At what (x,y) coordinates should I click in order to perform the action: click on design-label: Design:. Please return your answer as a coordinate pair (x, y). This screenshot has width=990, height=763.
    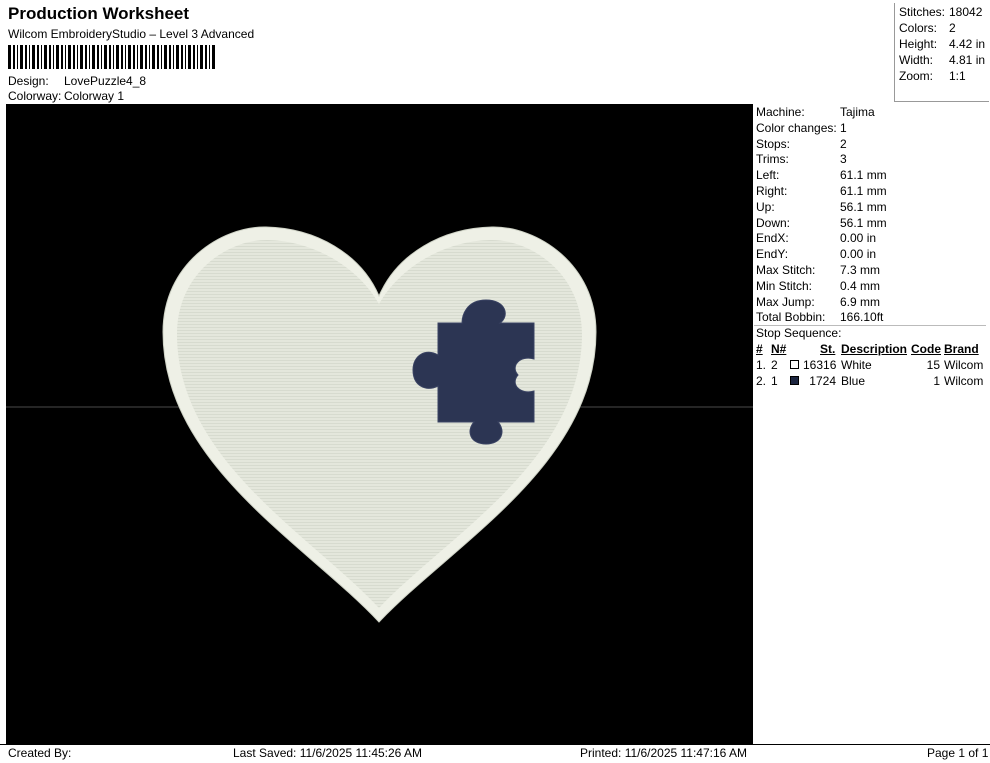
    Looking at the image, I should click on (28, 81).